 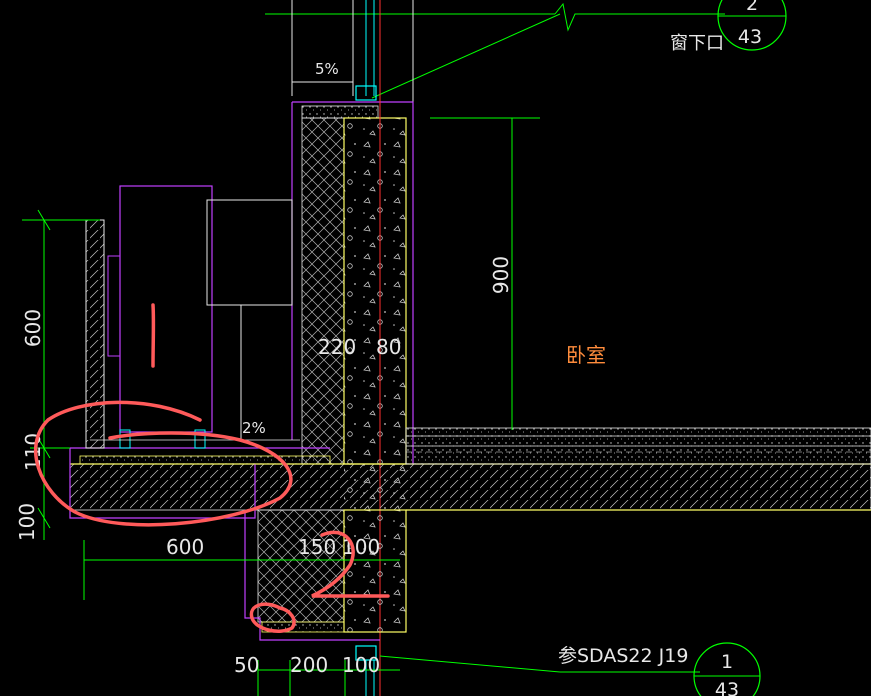 I want to click on louver-box, so click(x=249, y=319).